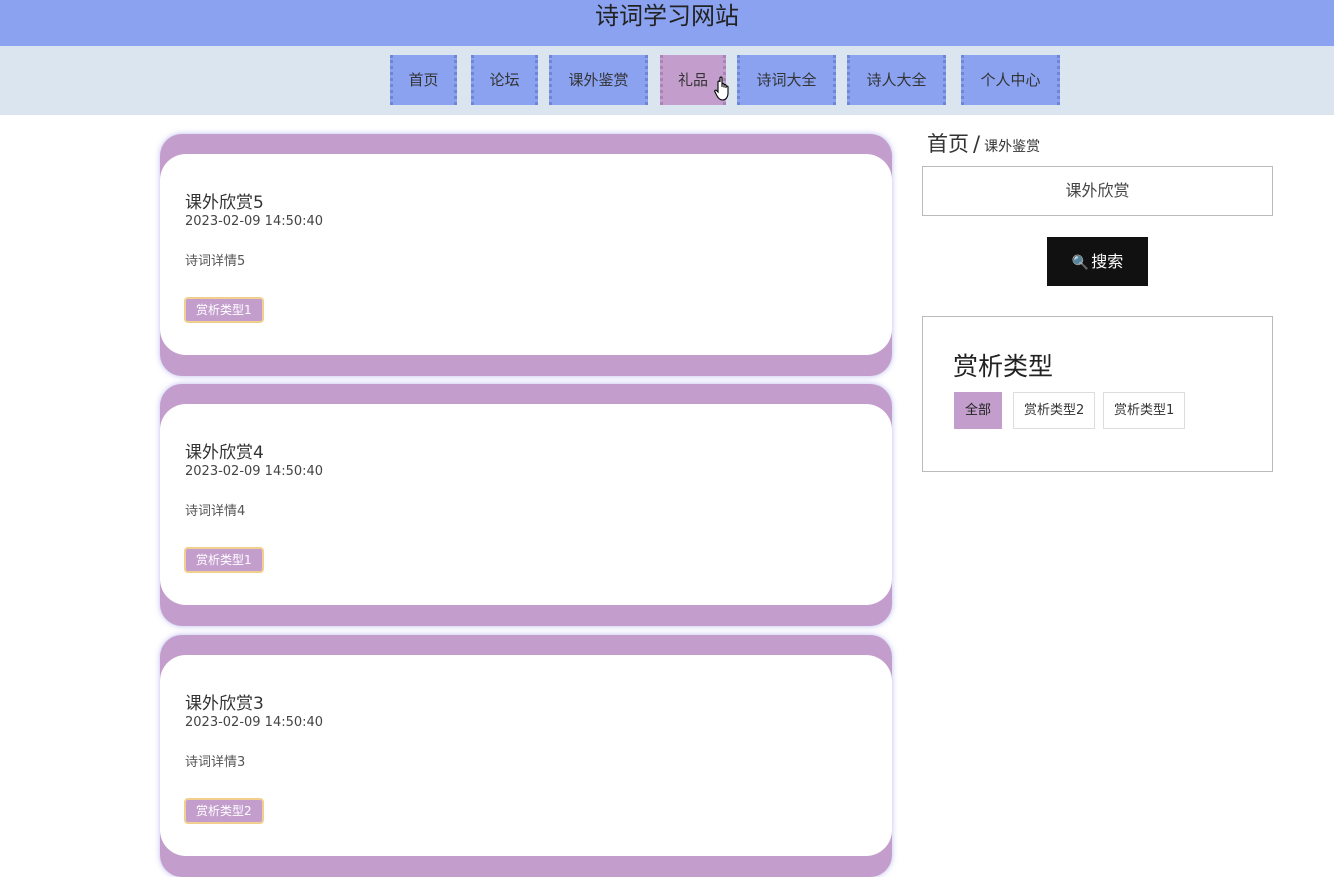 This screenshot has height=877, width=1334. What do you see at coordinates (224, 701) in the screenshot?
I see `post-title: 课外欣赏3` at bounding box center [224, 701].